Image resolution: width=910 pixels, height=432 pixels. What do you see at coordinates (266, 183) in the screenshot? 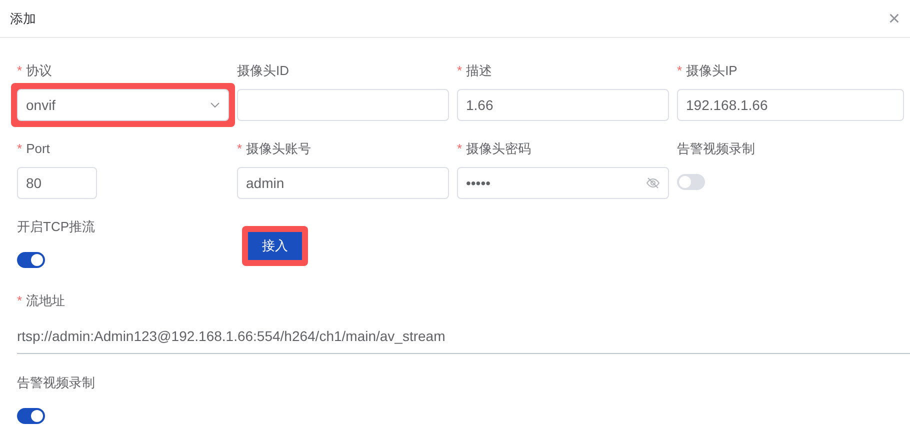
I see `field-value: admin` at bounding box center [266, 183].